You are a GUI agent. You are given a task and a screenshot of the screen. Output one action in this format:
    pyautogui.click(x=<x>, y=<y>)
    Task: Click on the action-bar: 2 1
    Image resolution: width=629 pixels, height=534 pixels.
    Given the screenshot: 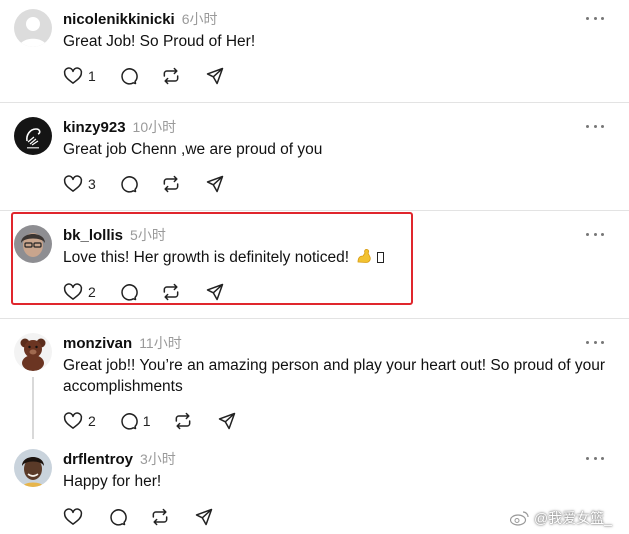 What is the action you would take?
    pyautogui.click(x=150, y=421)
    